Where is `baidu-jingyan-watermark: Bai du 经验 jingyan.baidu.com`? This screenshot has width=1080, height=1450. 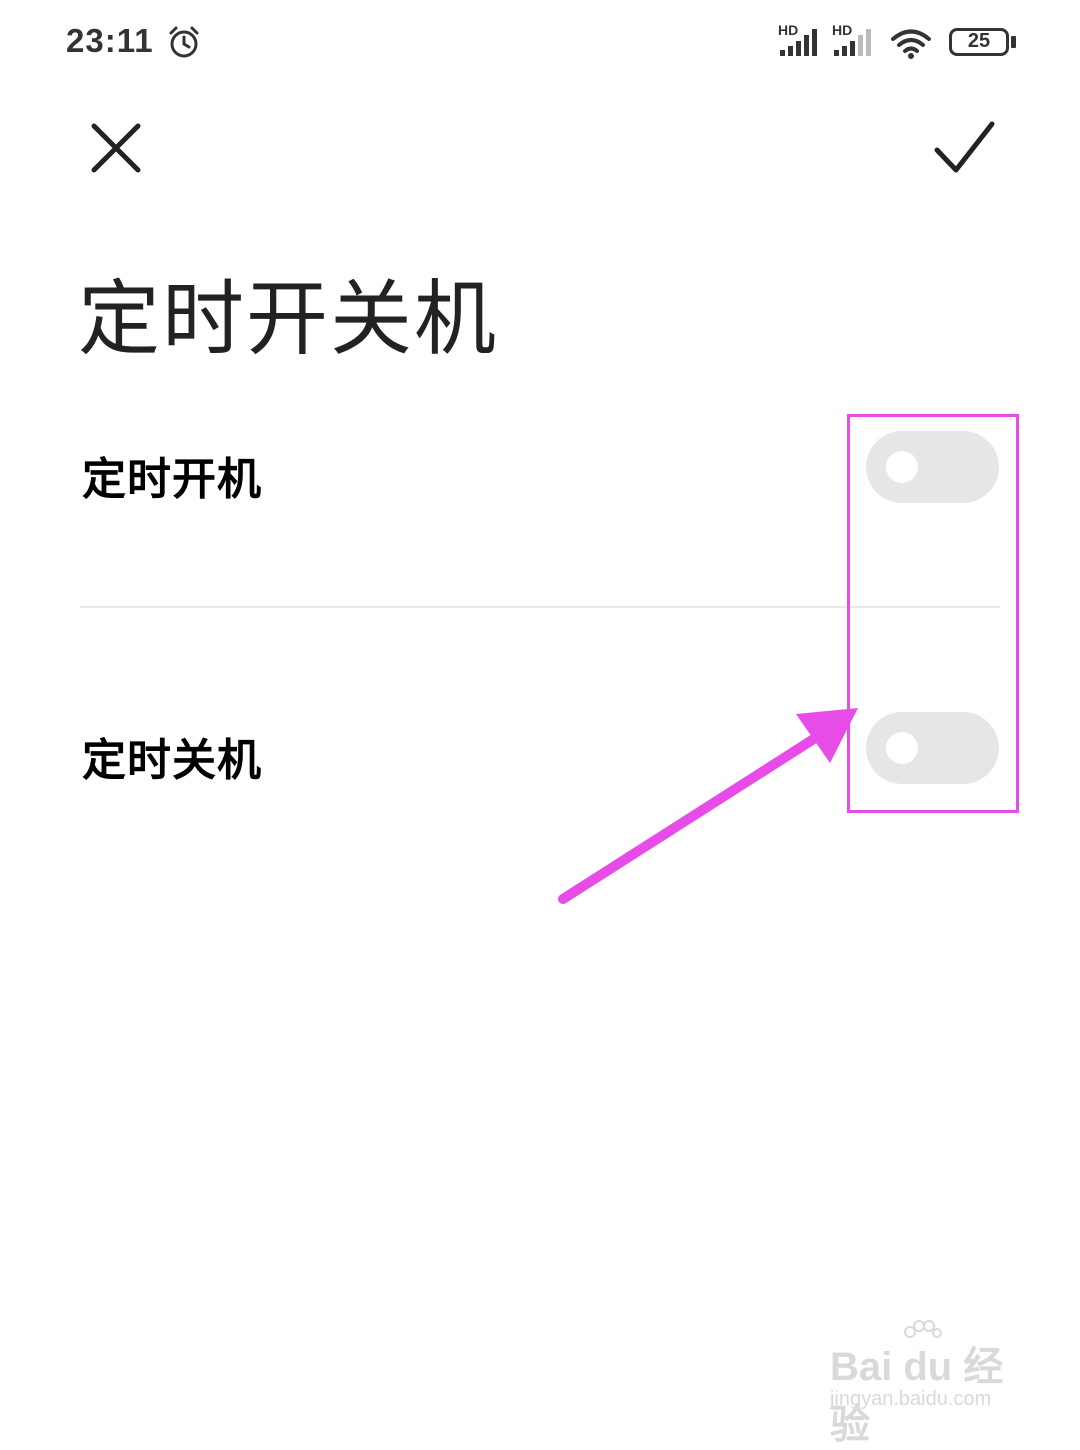 baidu-jingyan-watermark: Bai du 经验 jingyan.baidu.com is located at coordinates (930, 1383).